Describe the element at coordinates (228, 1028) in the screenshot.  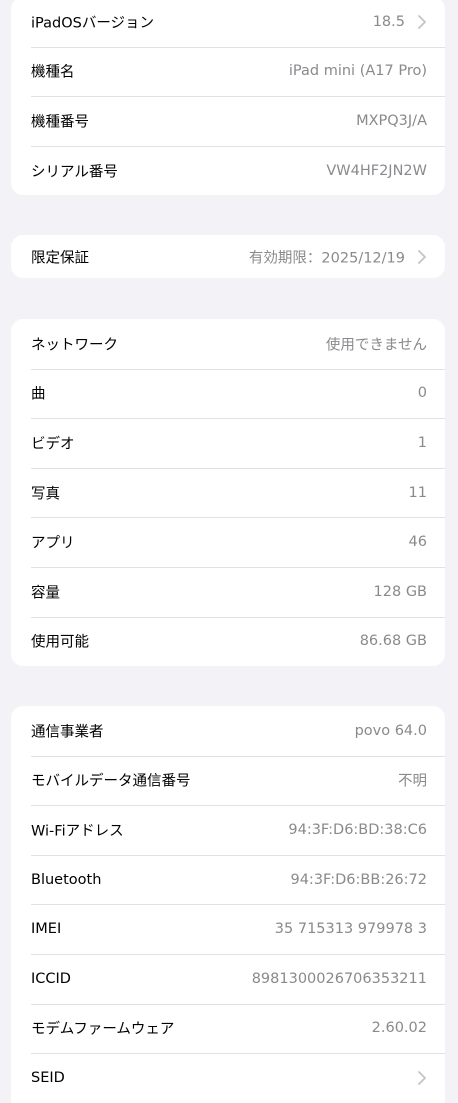
I see `row-modem-firmware: モデムファームウェア 2.60.02` at that location.